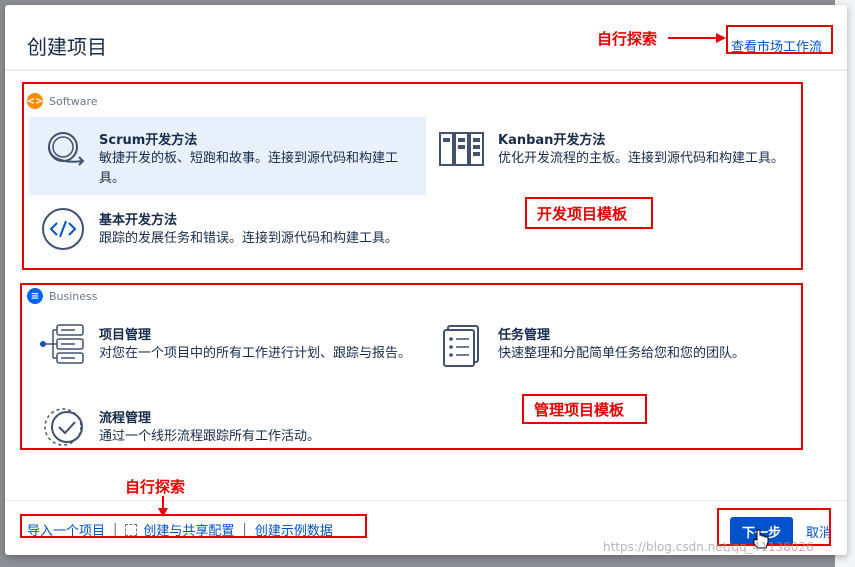  What do you see at coordinates (779, 39) in the screenshot?
I see `annotation-box-market` at bounding box center [779, 39].